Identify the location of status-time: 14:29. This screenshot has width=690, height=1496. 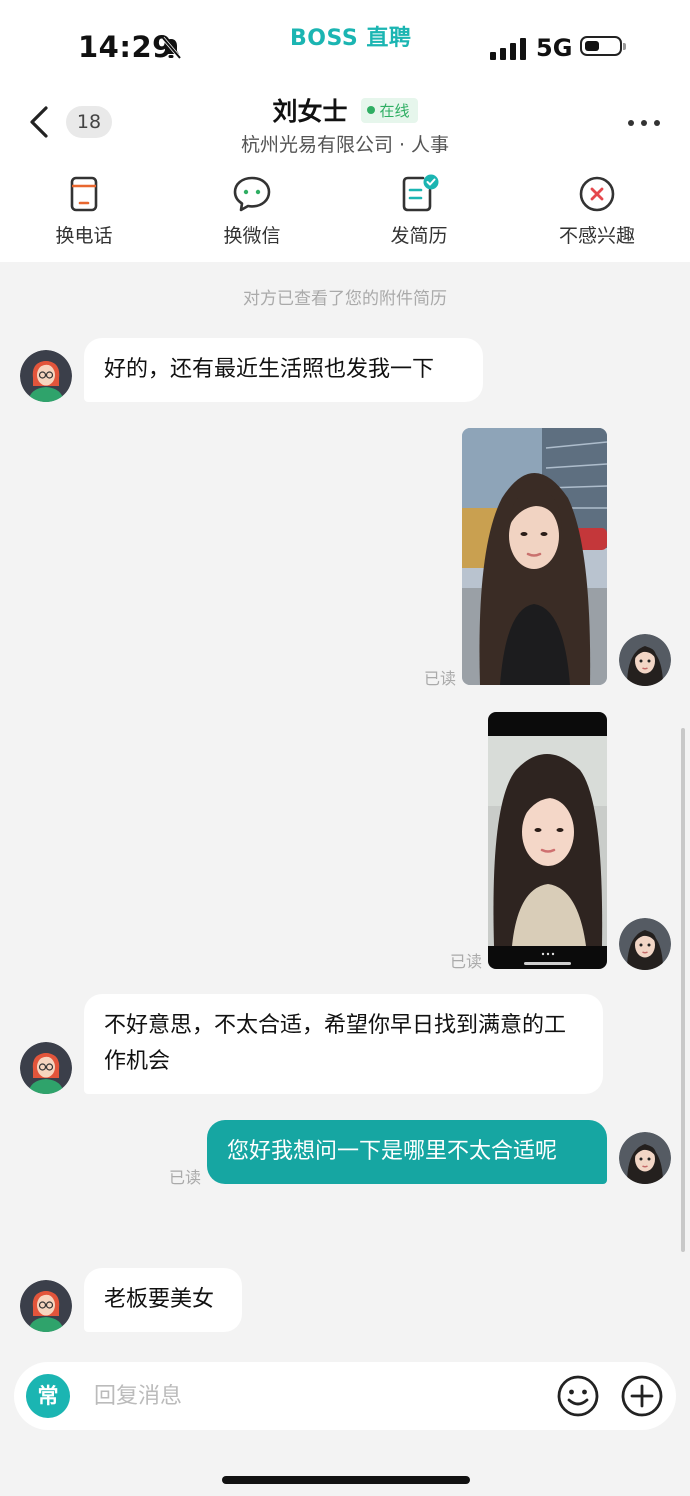
(125, 47).